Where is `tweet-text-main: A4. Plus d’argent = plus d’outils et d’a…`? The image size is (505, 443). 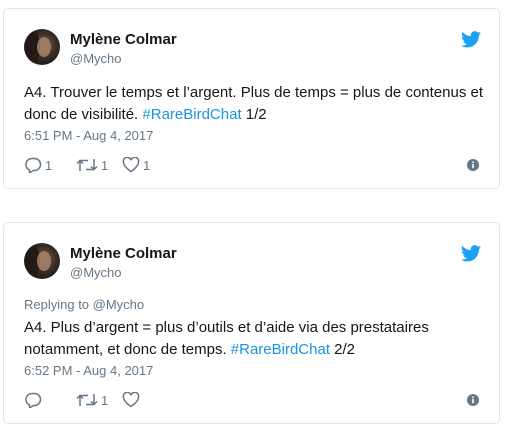 tweet-text-main: A4. Plus d’argent = plus d’outils et d’a… is located at coordinates (226, 338).